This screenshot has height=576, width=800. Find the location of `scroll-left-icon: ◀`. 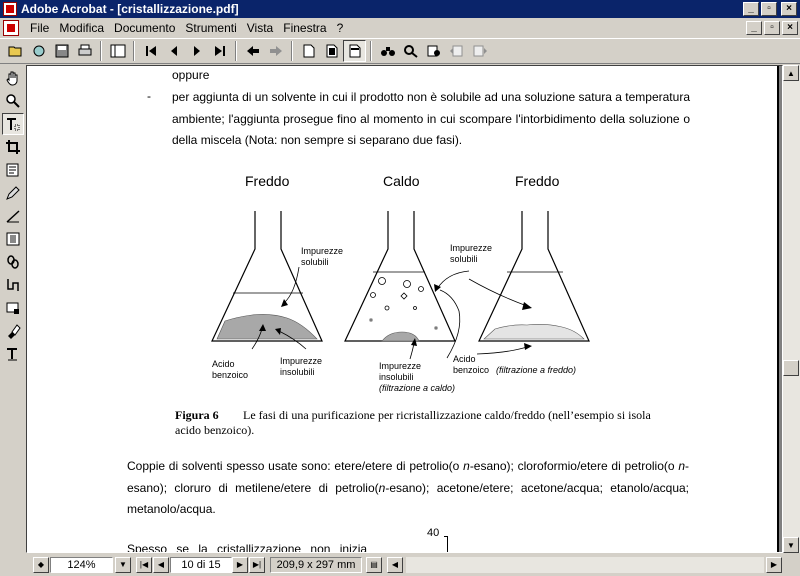

scroll-left-icon: ◀ is located at coordinates (395, 564).